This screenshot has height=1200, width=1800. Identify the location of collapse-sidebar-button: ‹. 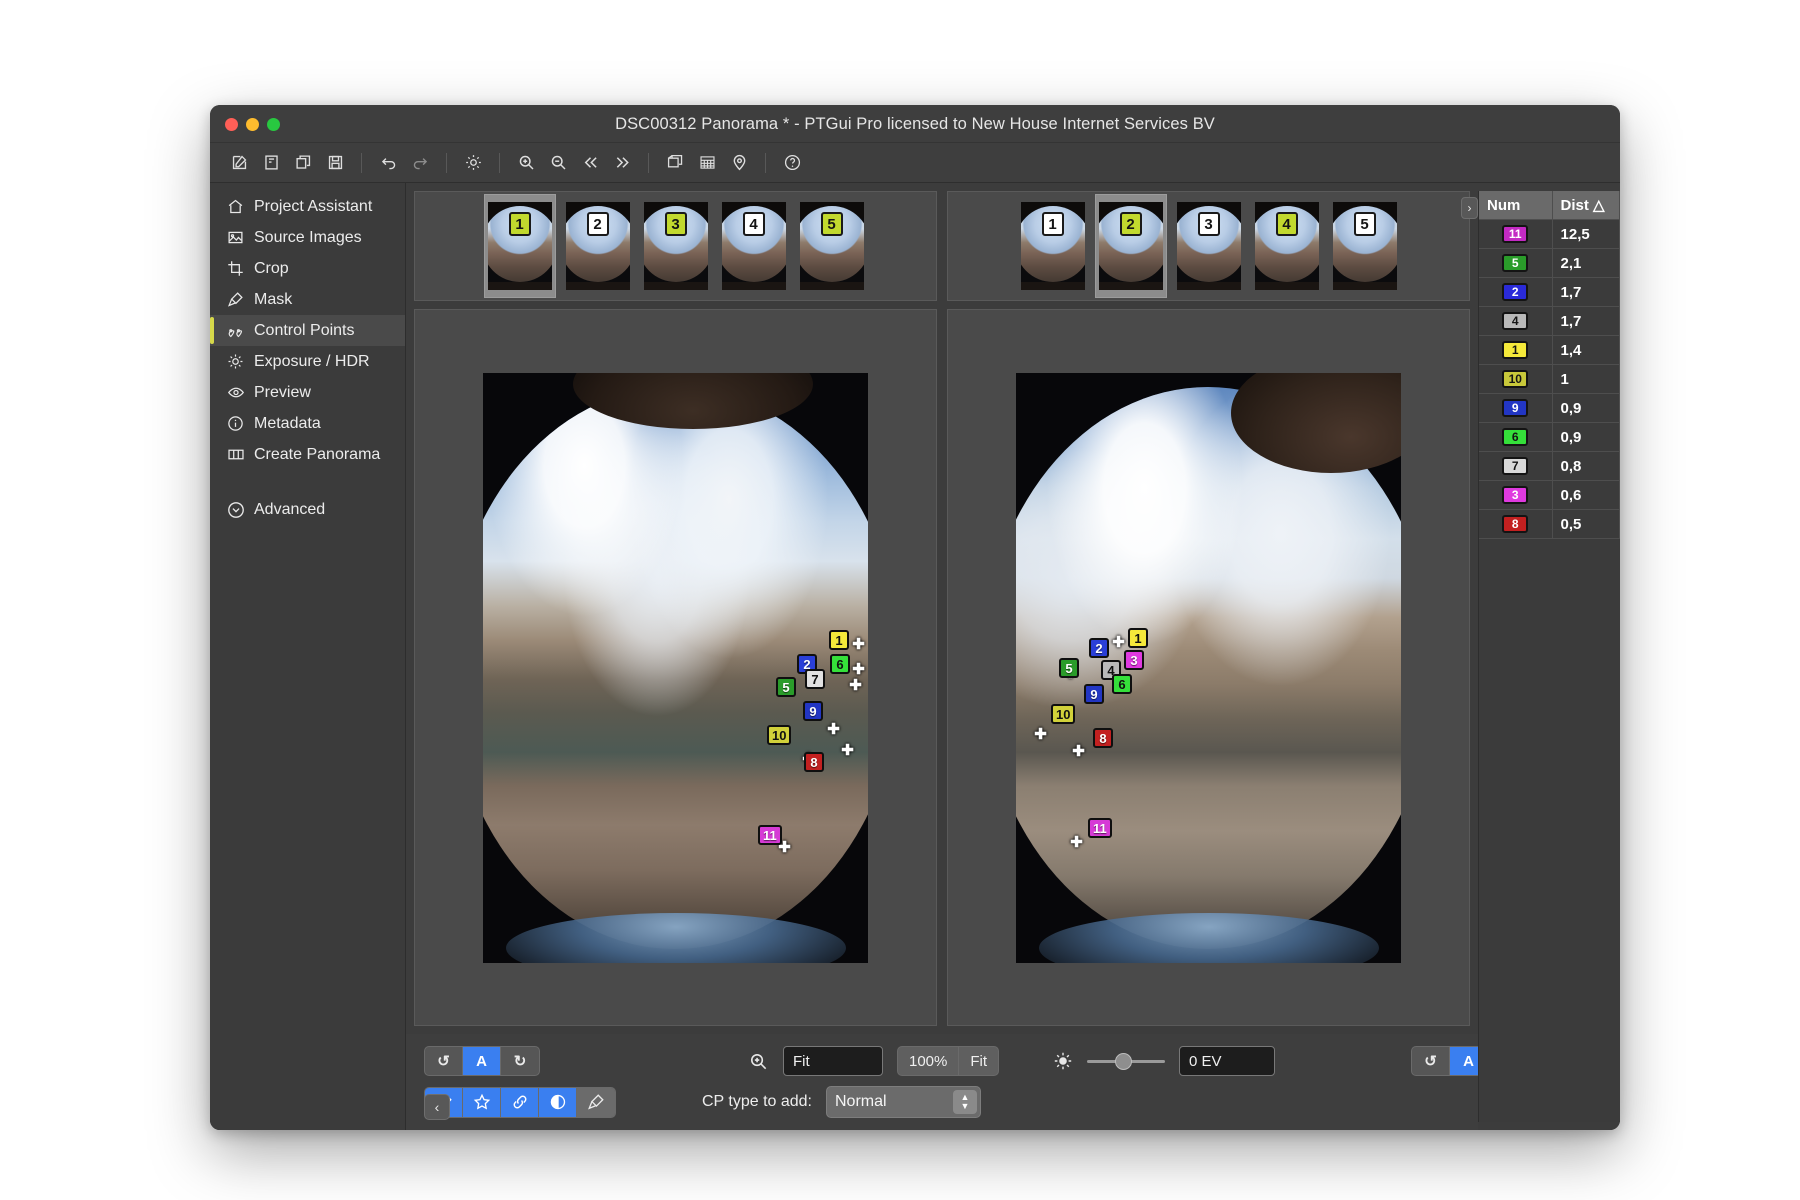
(437, 1107).